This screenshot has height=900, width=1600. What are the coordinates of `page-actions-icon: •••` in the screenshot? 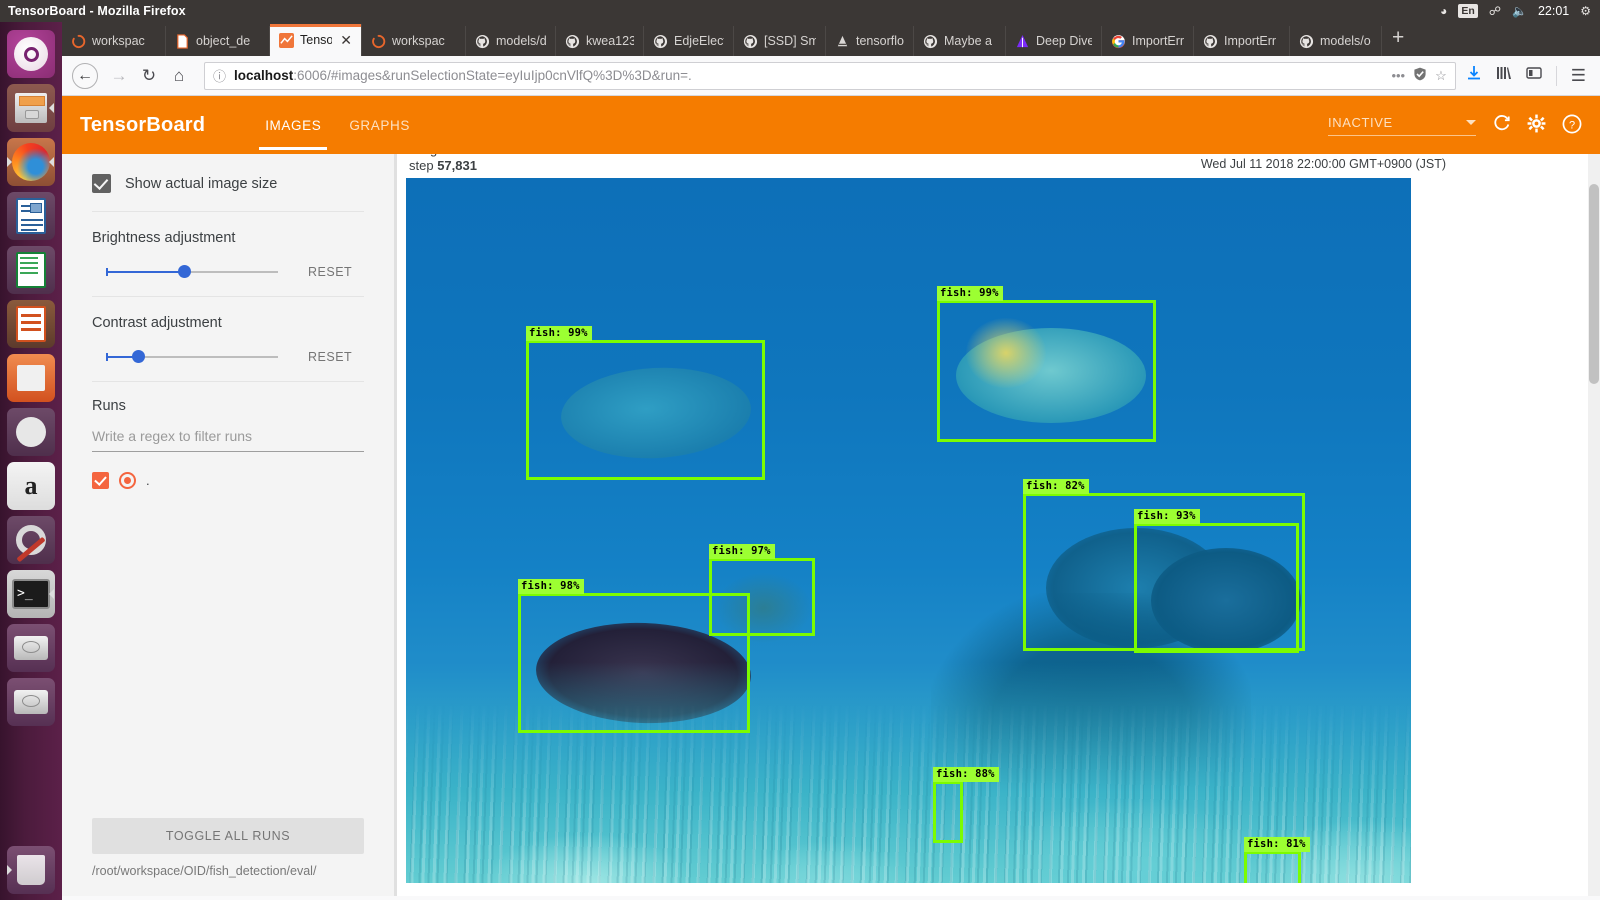 It's located at (1398, 75).